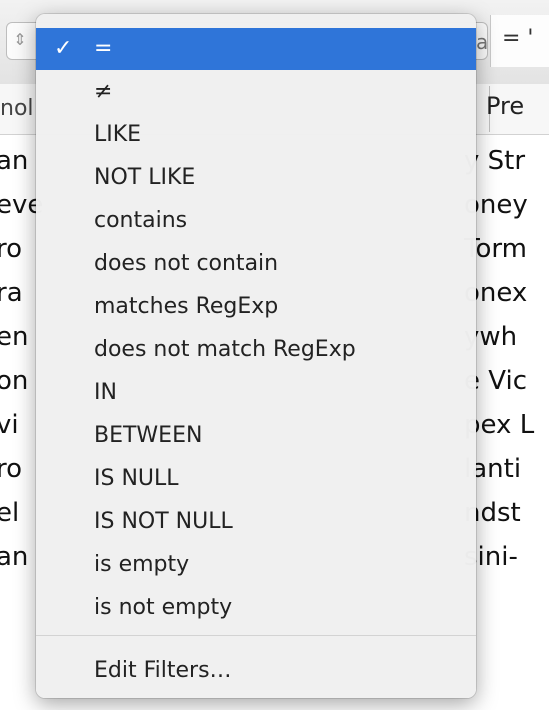 Image resolution: width=549 pixels, height=710 pixels. I want to click on menu-item-label: contains, so click(141, 220).